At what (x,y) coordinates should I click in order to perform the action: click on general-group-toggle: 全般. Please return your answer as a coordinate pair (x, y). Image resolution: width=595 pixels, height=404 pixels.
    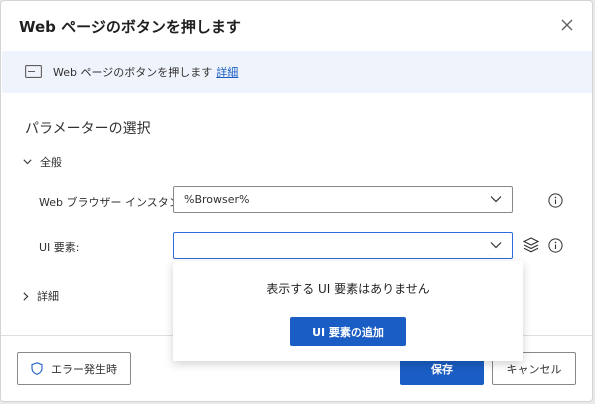
    Looking at the image, I should click on (42, 162).